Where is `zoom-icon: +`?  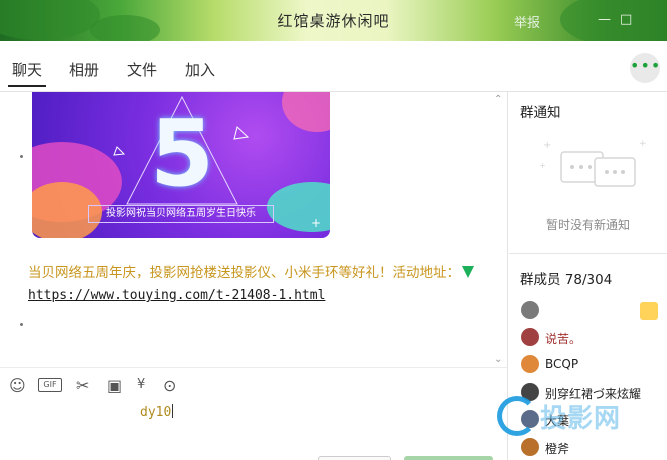
zoom-icon: + is located at coordinates (316, 223).